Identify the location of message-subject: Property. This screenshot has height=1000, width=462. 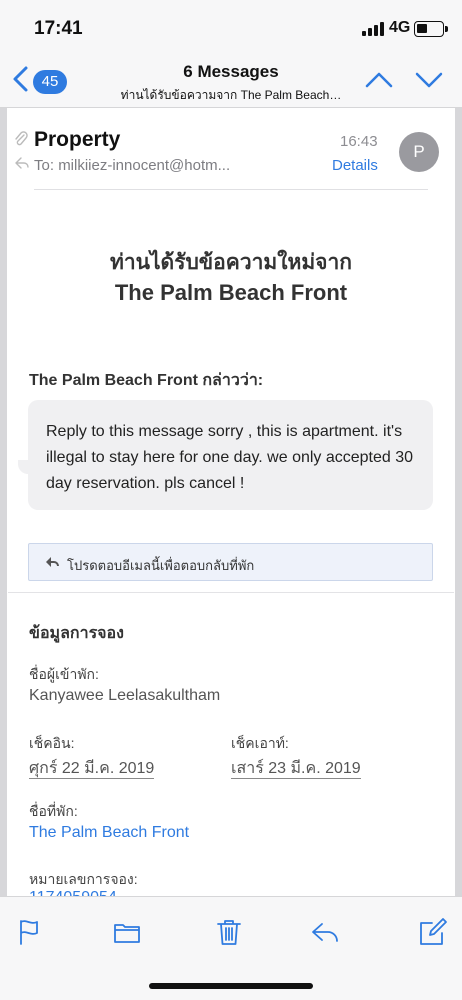
(77, 139).